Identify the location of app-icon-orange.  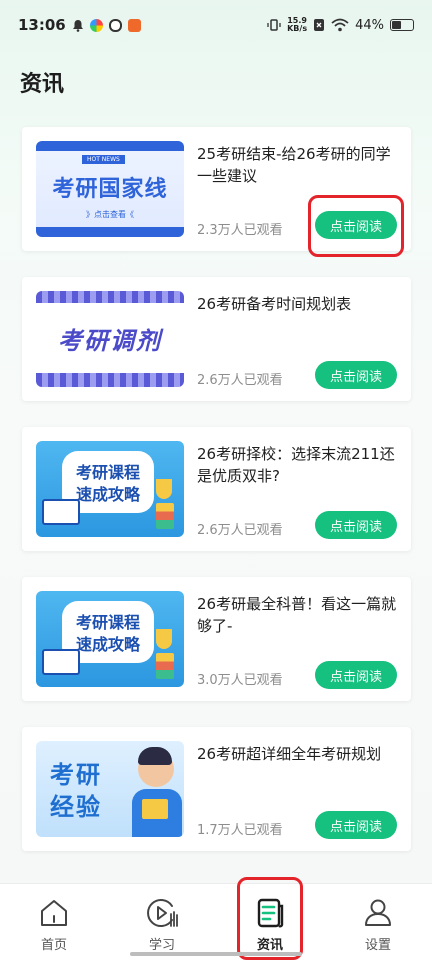
(134, 25).